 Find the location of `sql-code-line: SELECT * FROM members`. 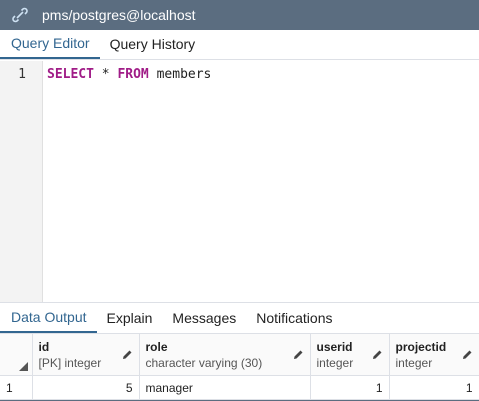

sql-code-line: SELECT * FROM members is located at coordinates (129, 74).